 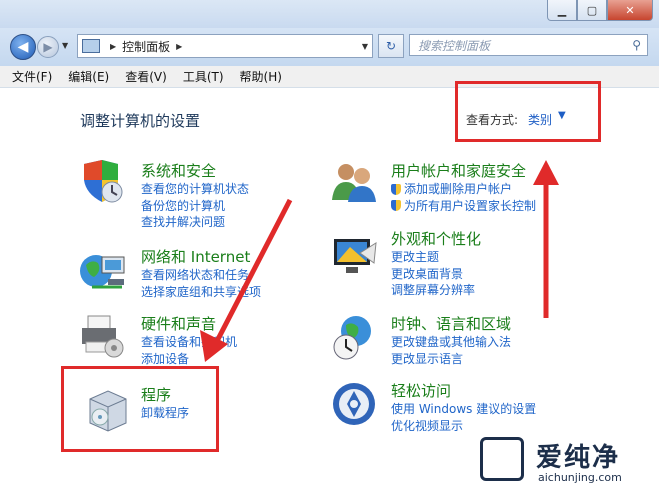 What do you see at coordinates (580, 477) in the screenshot?
I see `watermark-url: aichunjing.com` at bounding box center [580, 477].